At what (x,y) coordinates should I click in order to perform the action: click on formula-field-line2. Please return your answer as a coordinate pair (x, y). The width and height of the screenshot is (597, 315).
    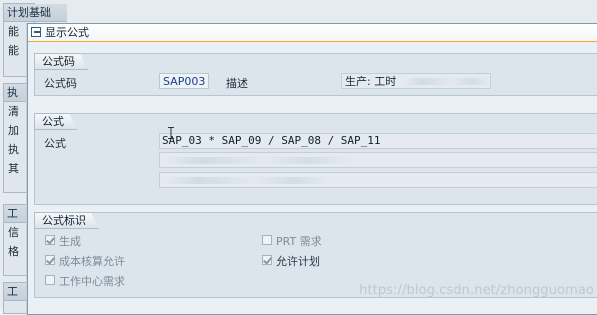
    Looking at the image, I should click on (378, 160).